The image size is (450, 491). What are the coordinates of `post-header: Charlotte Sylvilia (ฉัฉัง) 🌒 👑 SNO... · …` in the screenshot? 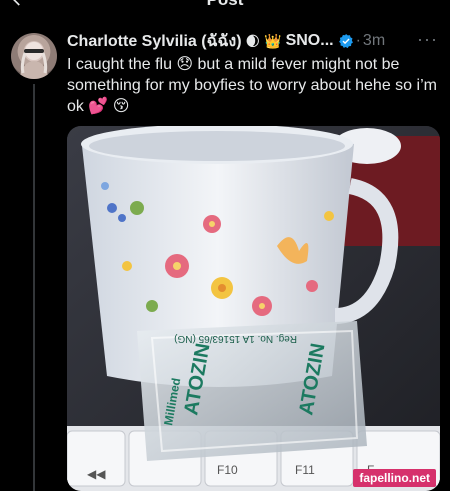 It's located at (252, 41).